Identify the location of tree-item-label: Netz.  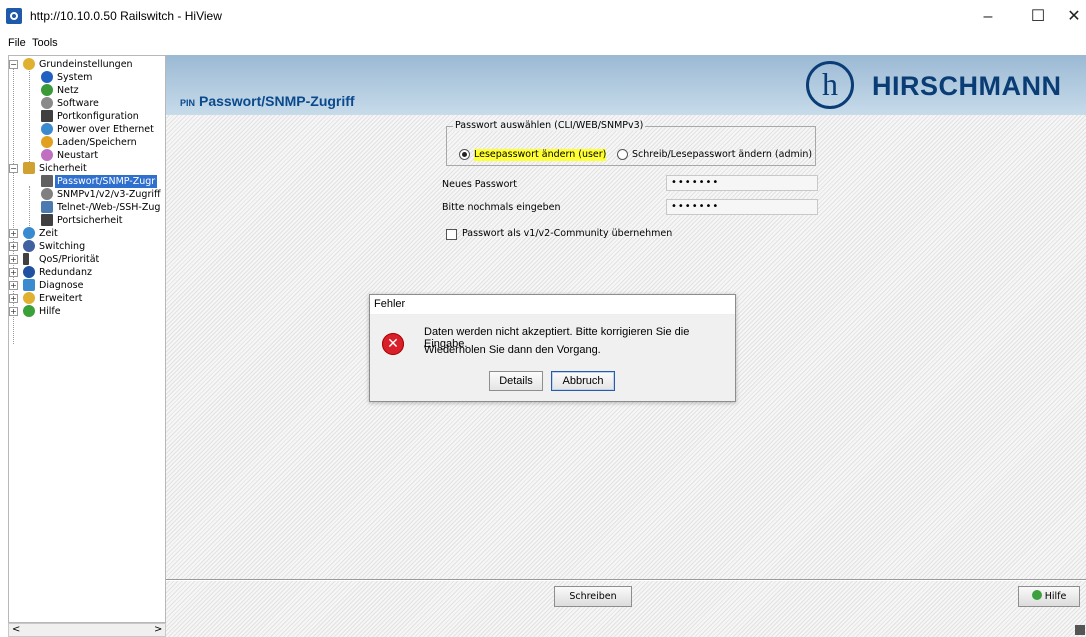
(68, 90).